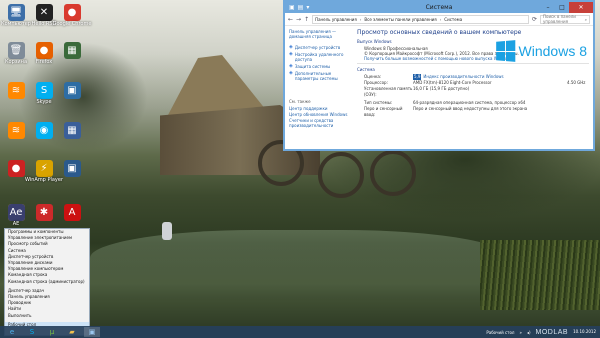  Describe the element at coordinates (72, 332) in the screenshot. I see `folder-icon: ▰` at that location.